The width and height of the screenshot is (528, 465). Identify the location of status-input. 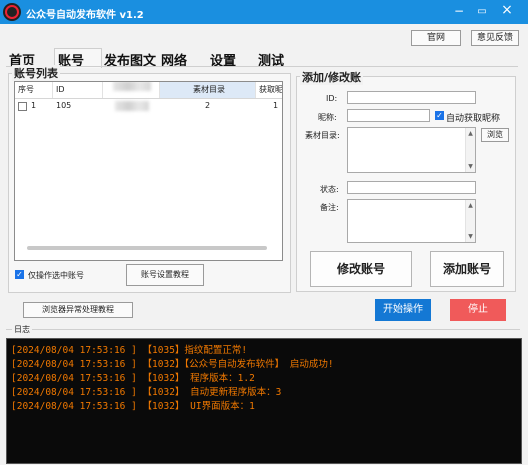
(411, 187).